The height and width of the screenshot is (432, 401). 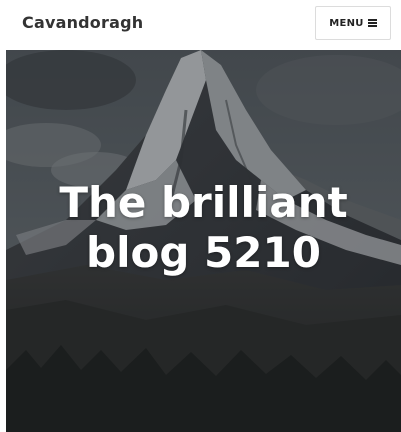 I want to click on hamburger-icon, so click(x=372, y=23).